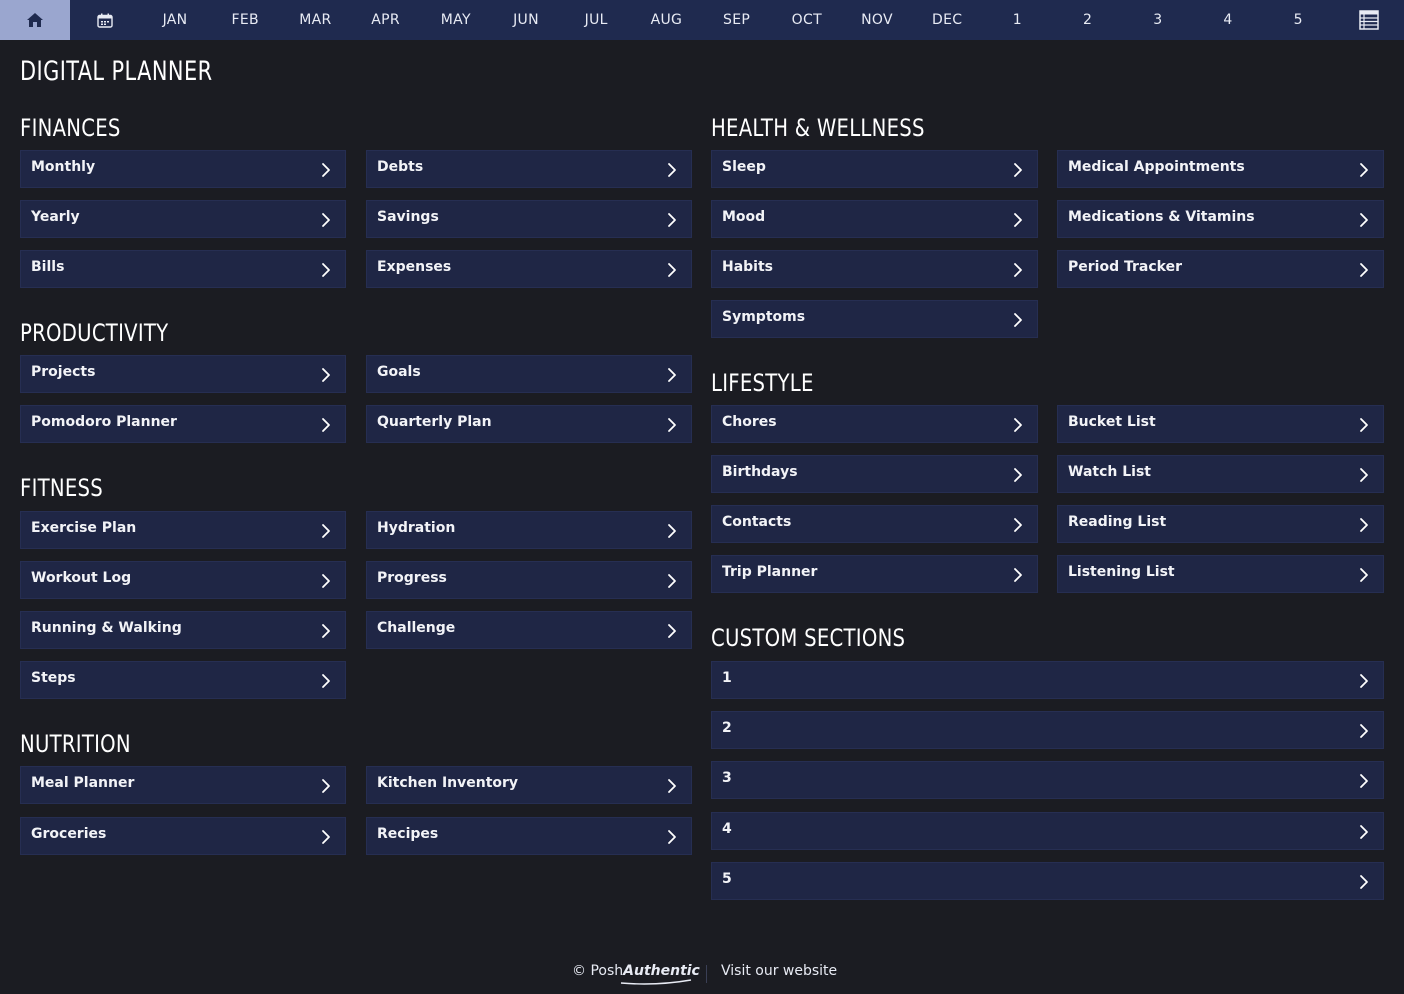 This screenshot has height=994, width=1404. What do you see at coordinates (877, 20) in the screenshot?
I see `nav-month-nov: NOV` at bounding box center [877, 20].